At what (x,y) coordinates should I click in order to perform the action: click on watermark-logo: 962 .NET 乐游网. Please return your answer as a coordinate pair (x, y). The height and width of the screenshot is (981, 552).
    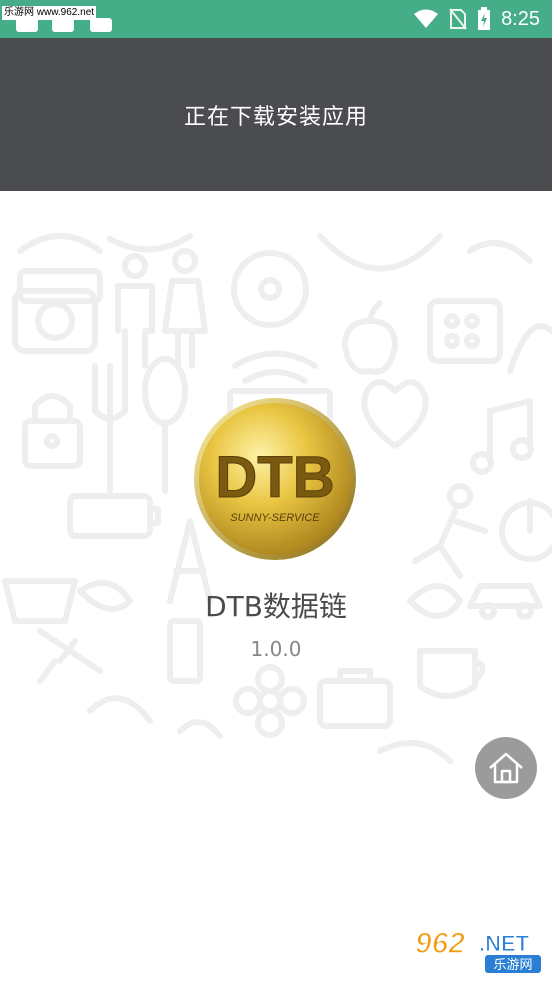
    Looking at the image, I should click on (477, 949).